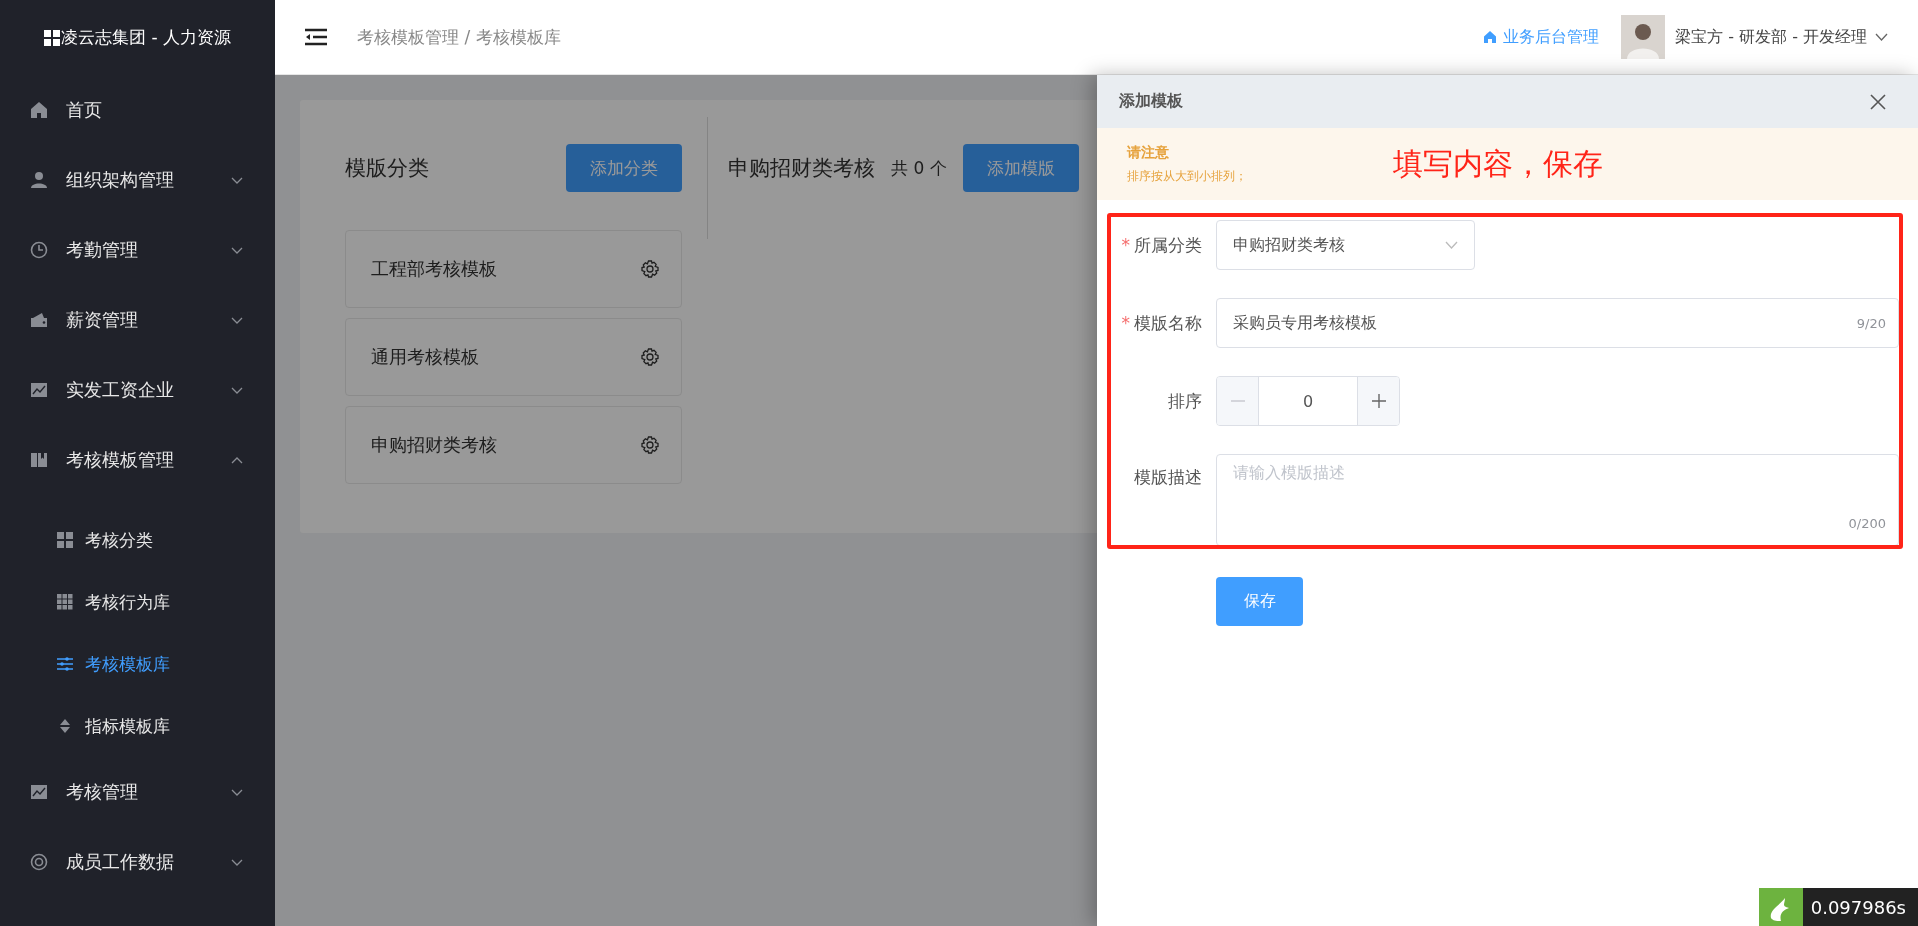 Image resolution: width=1918 pixels, height=926 pixels. I want to click on submenu-item: 考核模板库, so click(137, 664).